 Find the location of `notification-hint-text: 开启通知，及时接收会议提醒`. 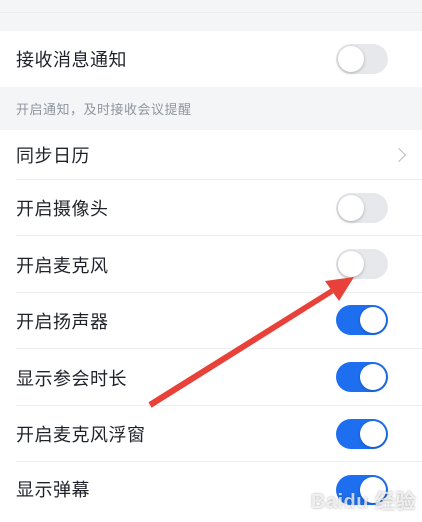

notification-hint-text: 开启通知，及时接收会议提醒 is located at coordinates (104, 110).